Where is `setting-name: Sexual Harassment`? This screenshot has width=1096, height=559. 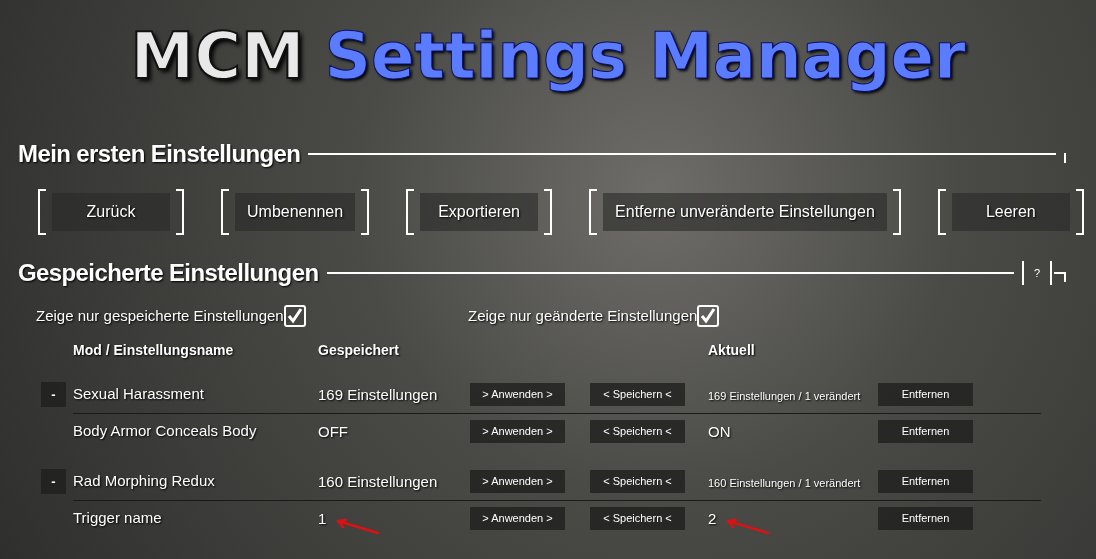 setting-name: Sexual Harassment is located at coordinates (139, 394).